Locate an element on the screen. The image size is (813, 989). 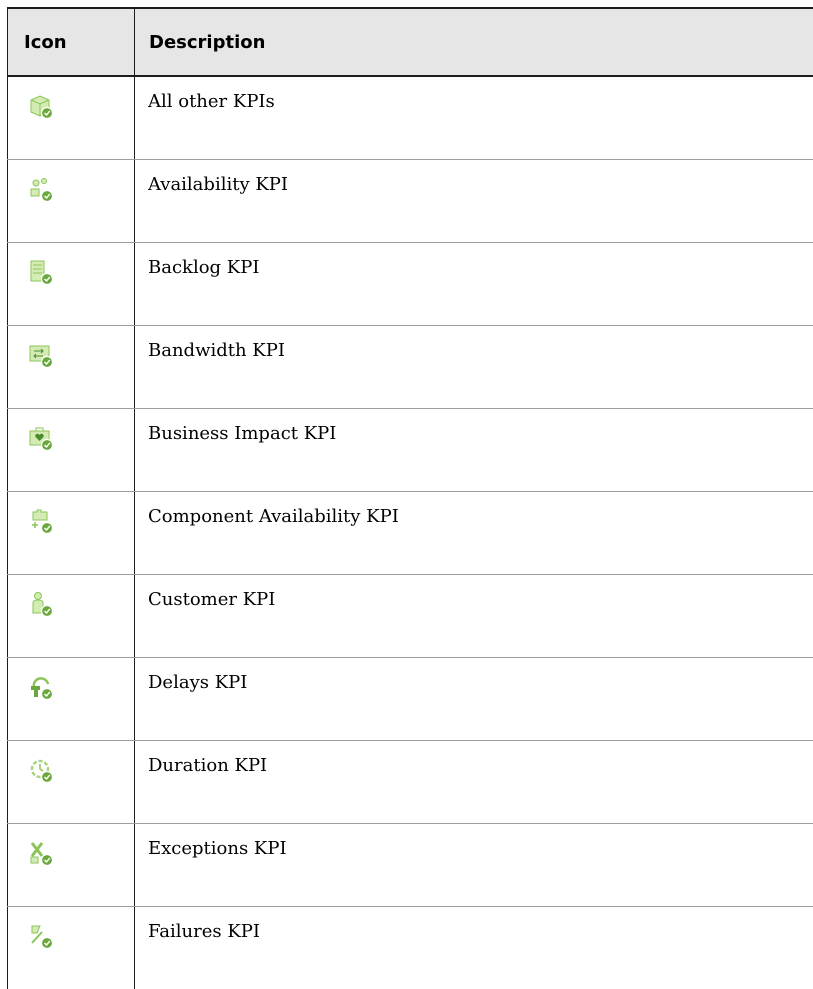
table-row: Bandwidth KPI is located at coordinates (410, 367).